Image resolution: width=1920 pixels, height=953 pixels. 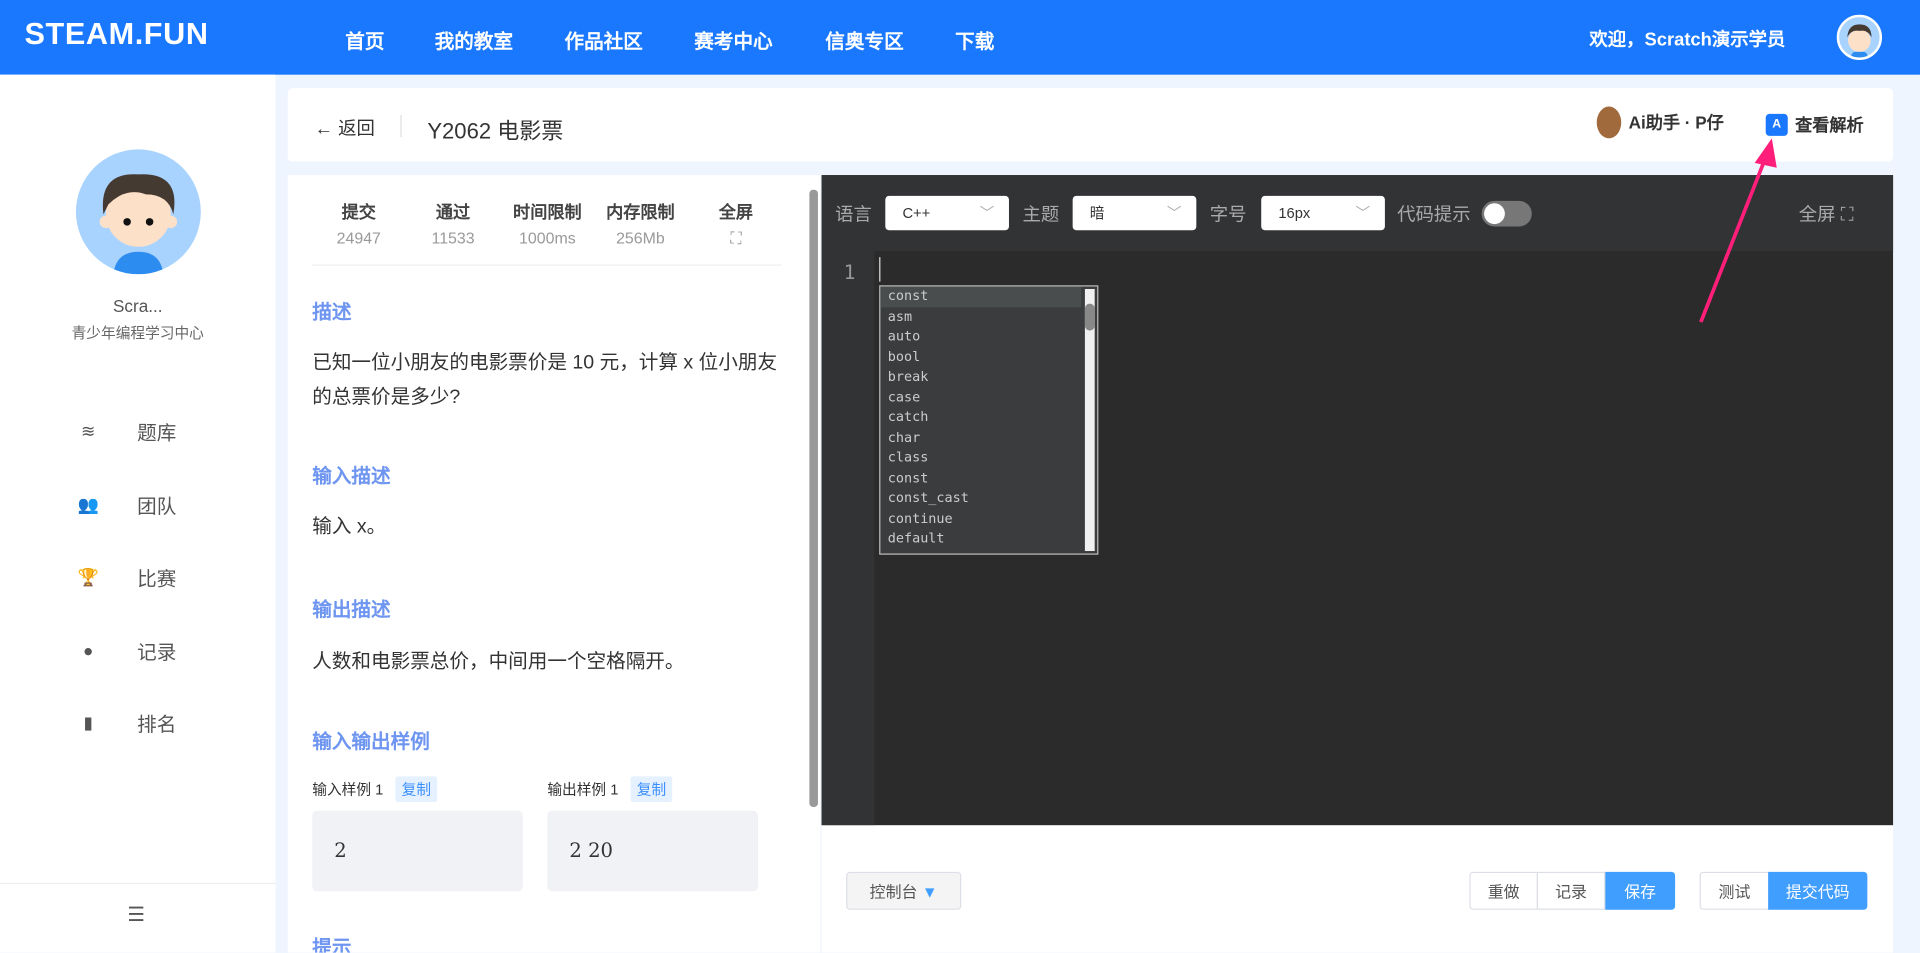 What do you see at coordinates (345, 128) in the screenshot?
I see `back-button: ← 返回` at bounding box center [345, 128].